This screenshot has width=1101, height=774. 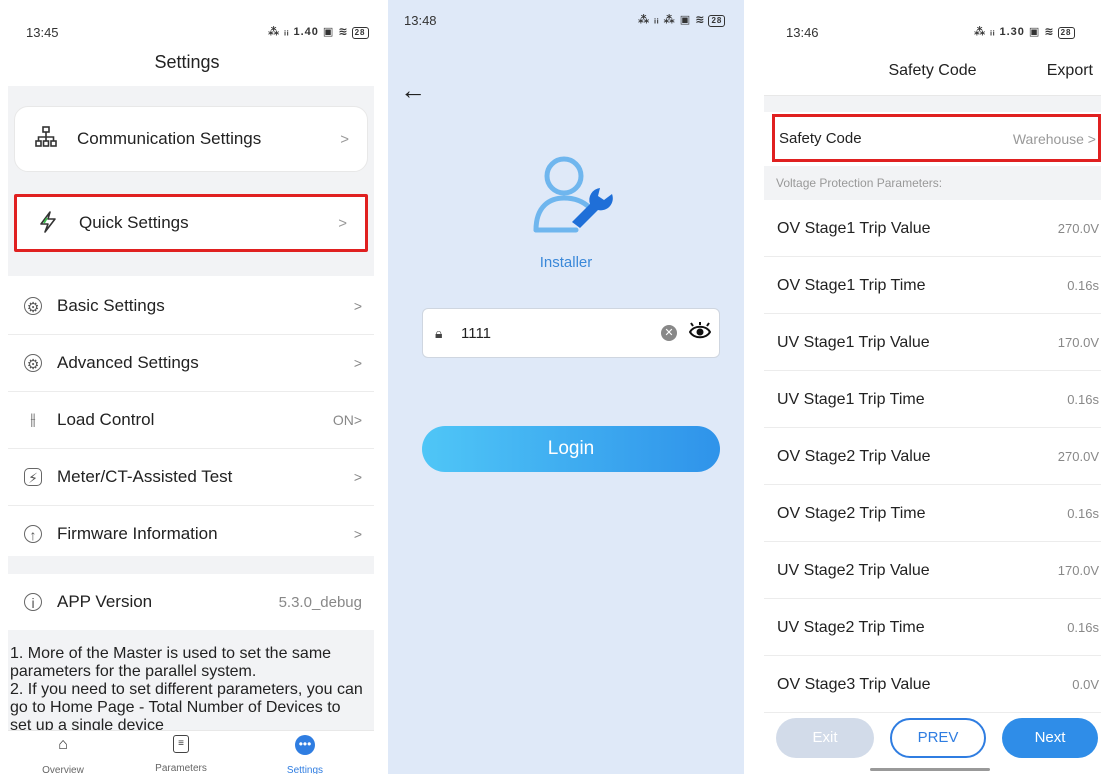 I want to click on prev-button: PREV, so click(x=938, y=738).